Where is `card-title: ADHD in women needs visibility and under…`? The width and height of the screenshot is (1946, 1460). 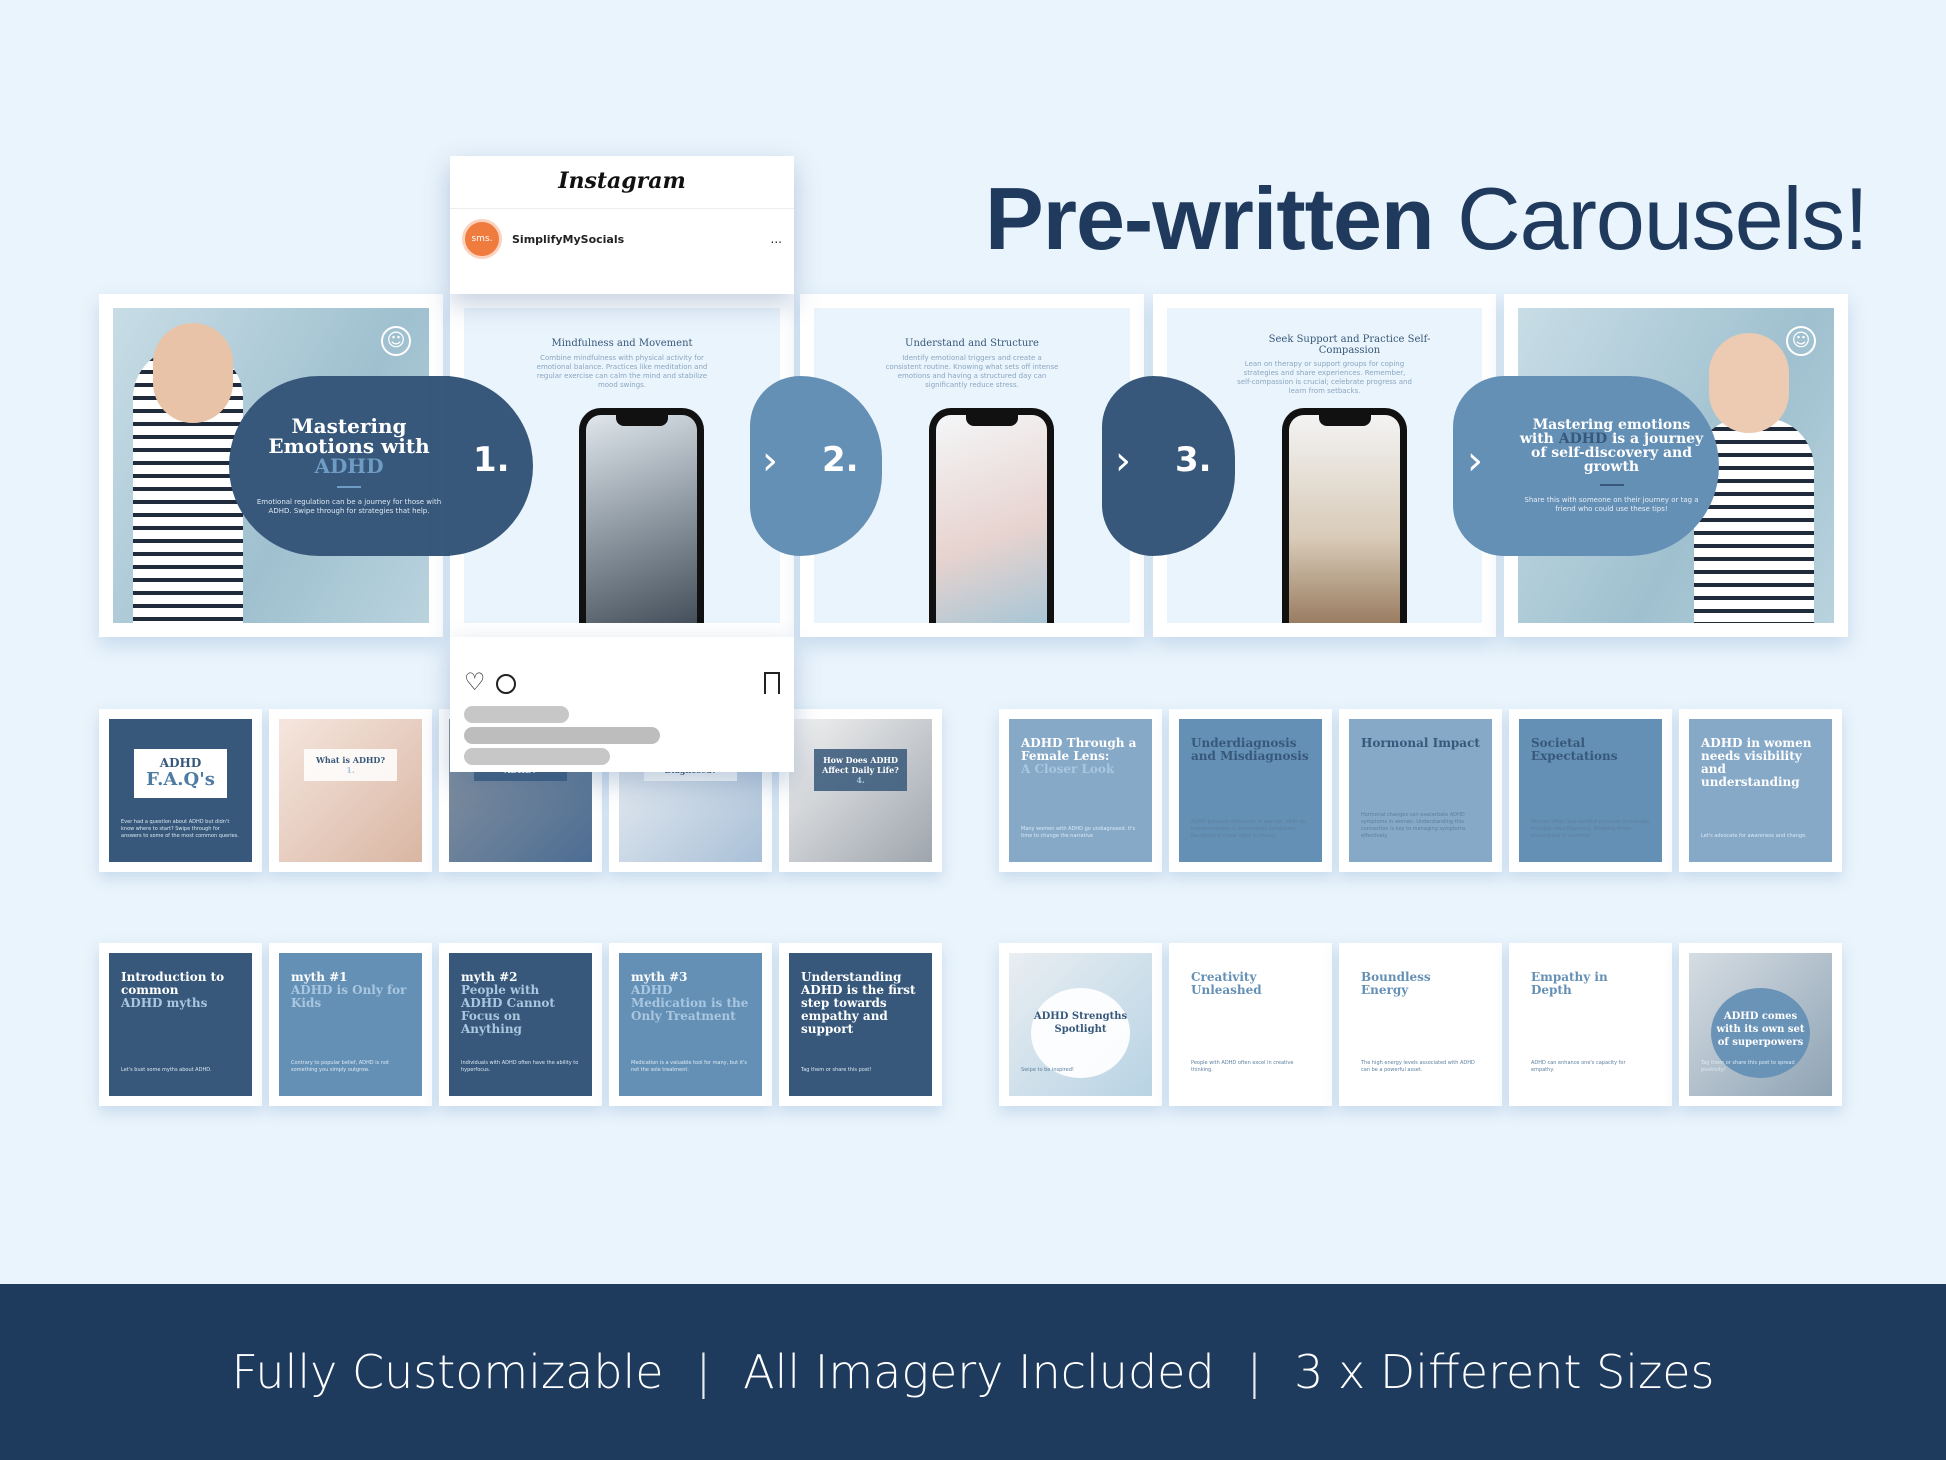 card-title: ADHD in women needs visibility and under… is located at coordinates (1761, 763).